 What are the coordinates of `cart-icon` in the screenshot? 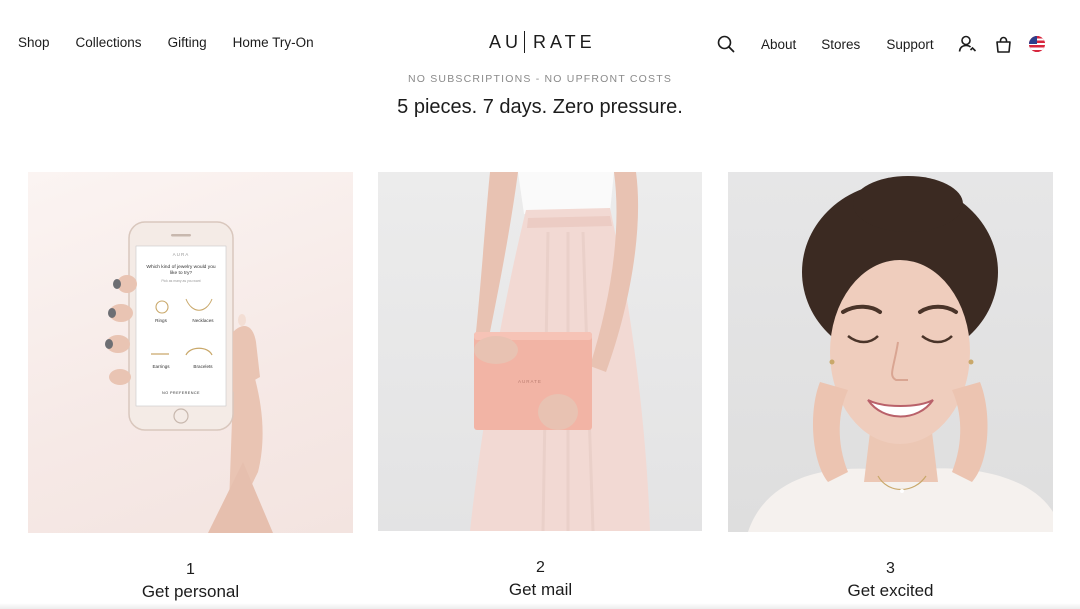 It's located at (1003, 44).